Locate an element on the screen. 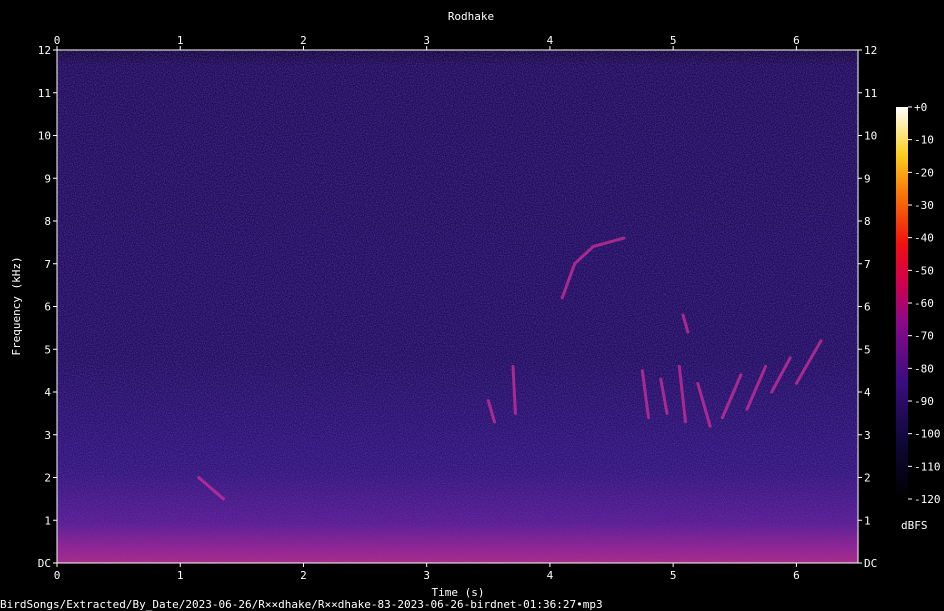 This screenshot has height=611, width=944. x-tick-label-bottom: 6 is located at coordinates (796, 575).